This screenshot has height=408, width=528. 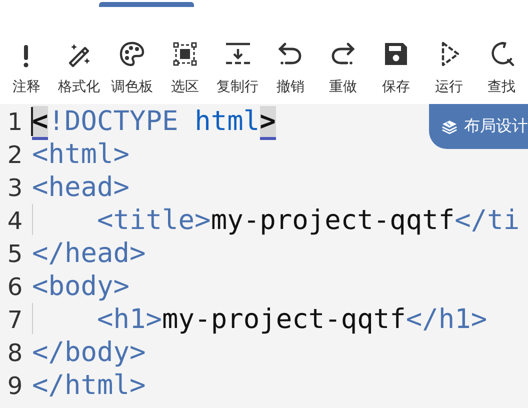 I want to click on code-line: <head>, so click(x=80, y=187).